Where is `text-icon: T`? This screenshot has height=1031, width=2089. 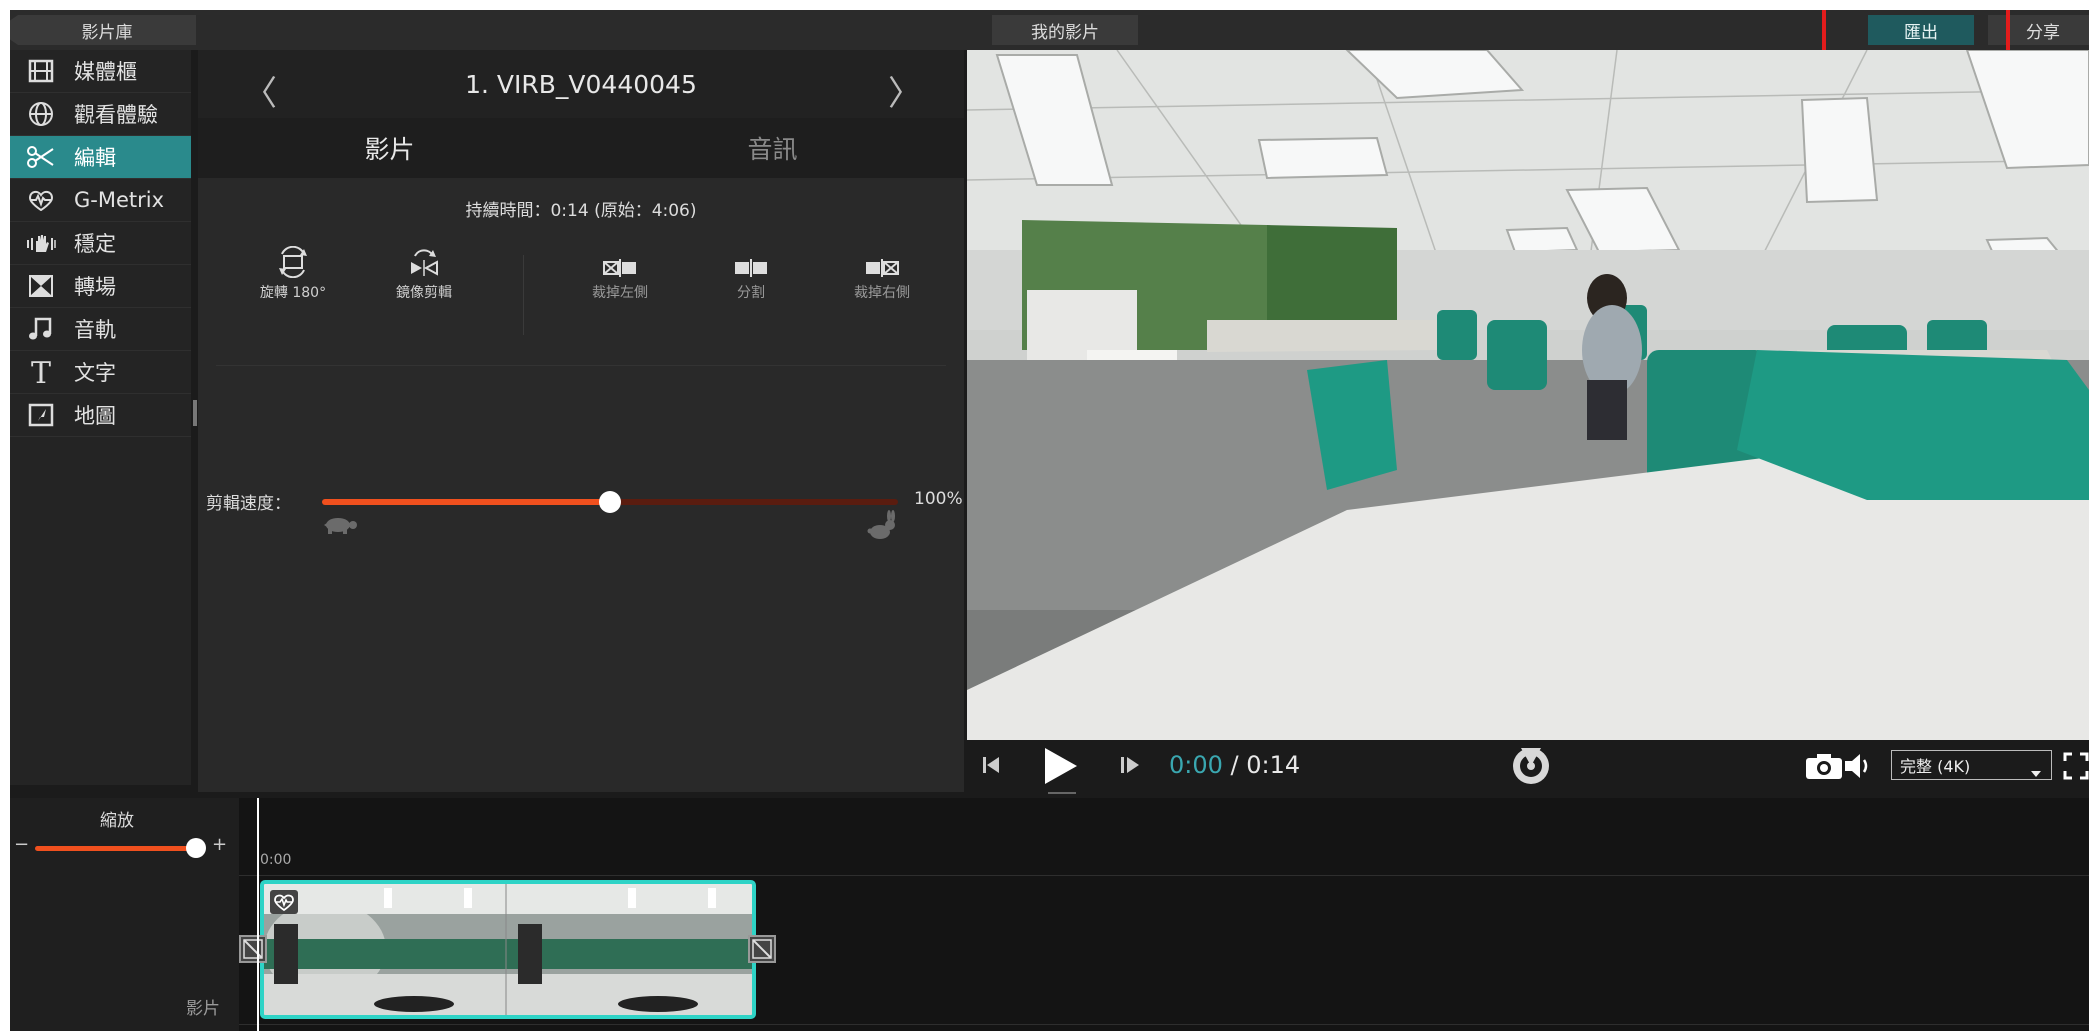 text-icon: T is located at coordinates (41, 372).